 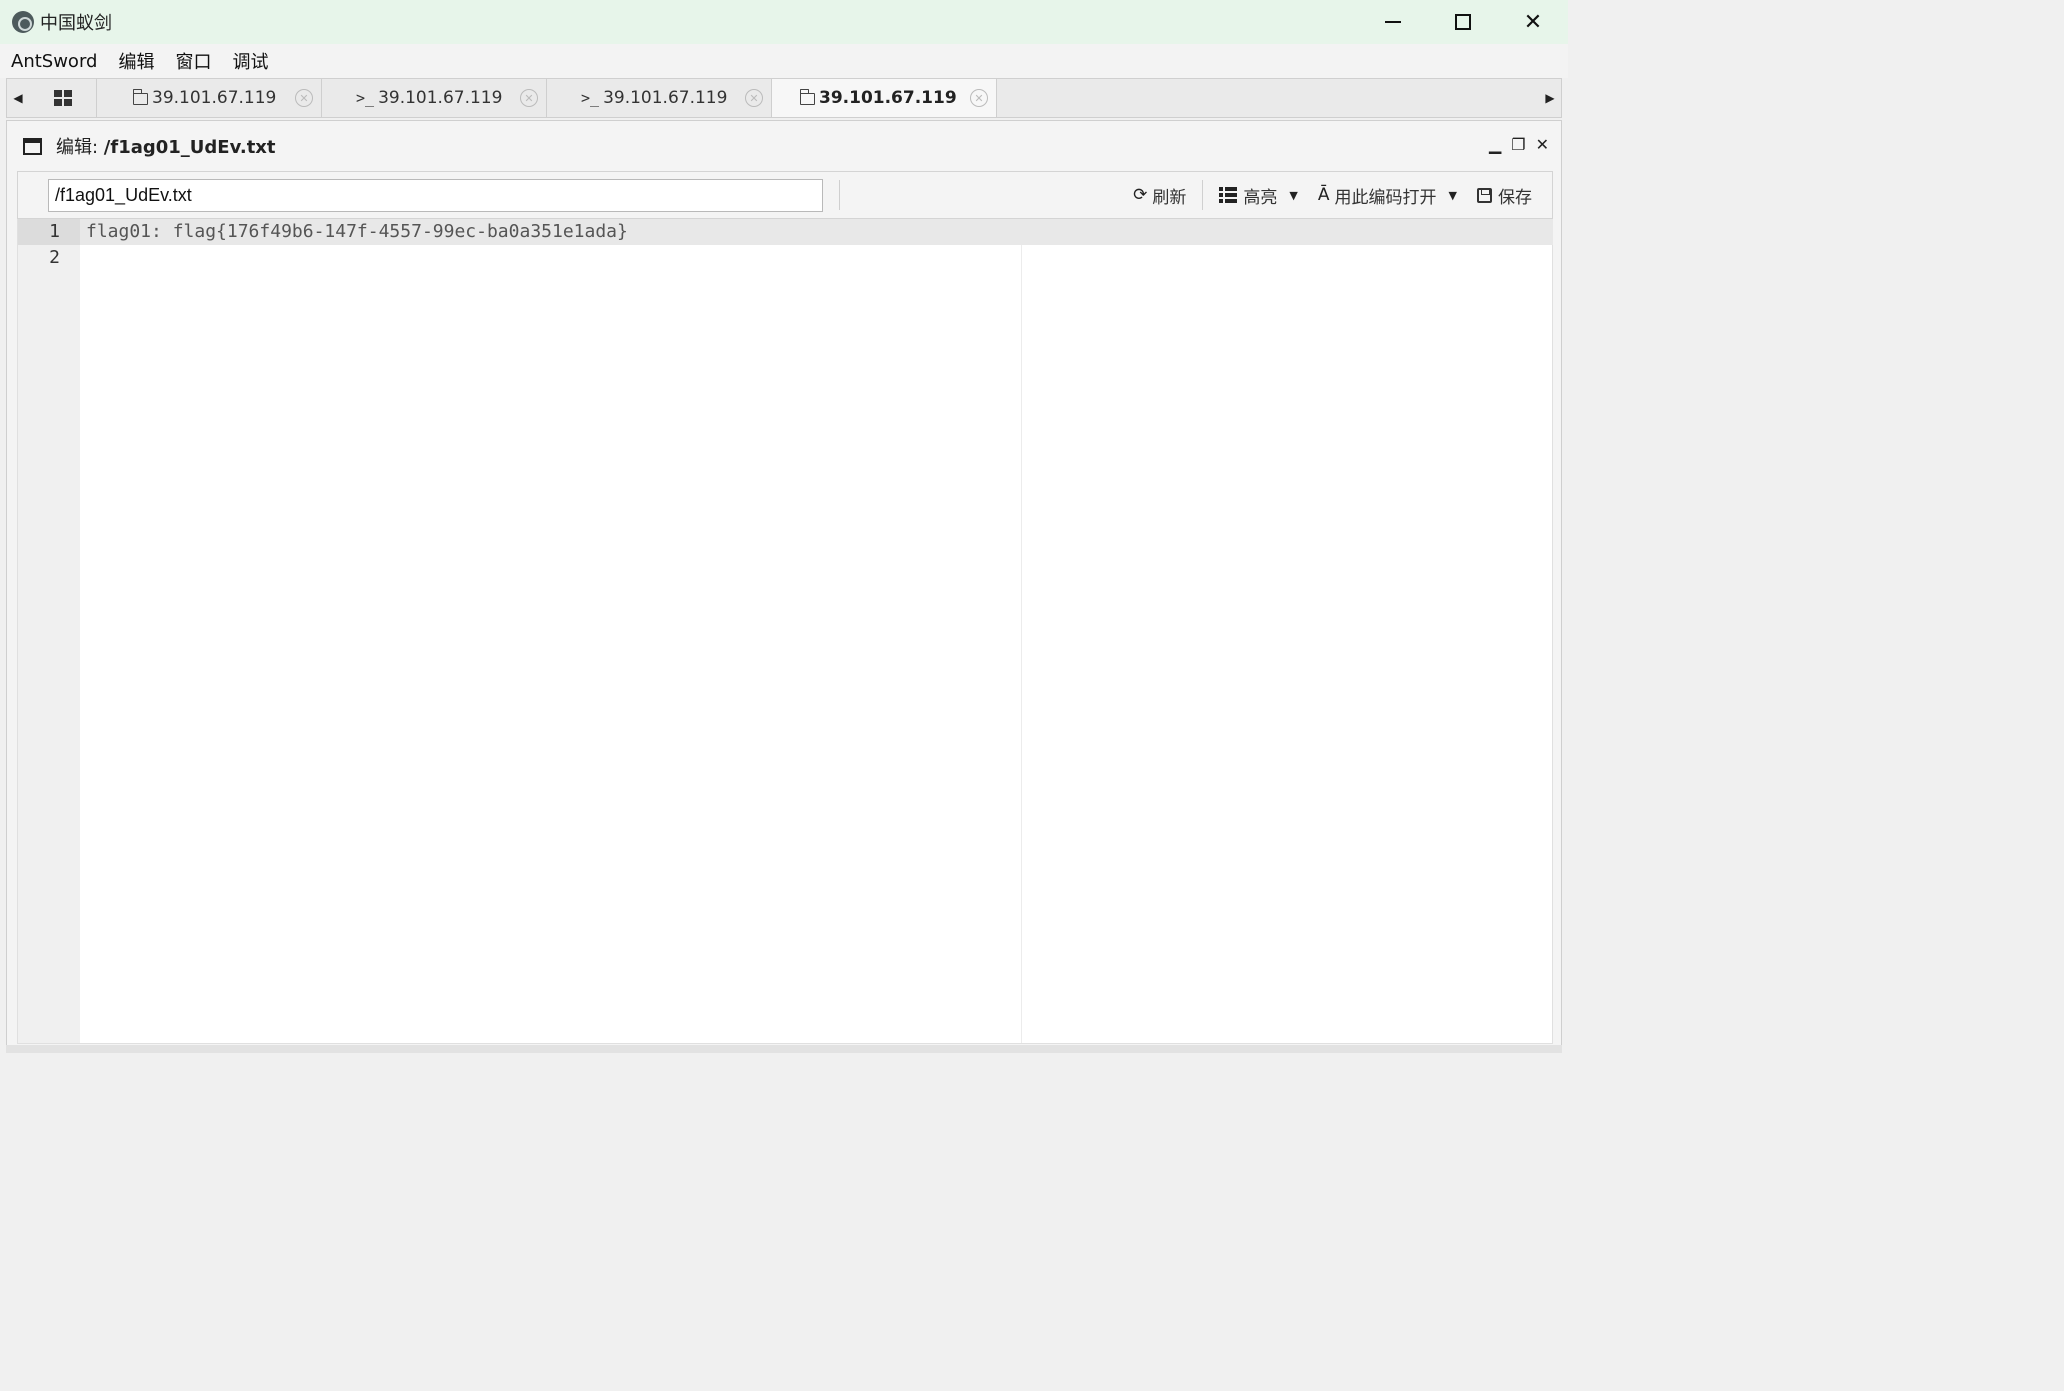 I want to click on tab-scroll-right-button: ▶, so click(x=1550, y=98).